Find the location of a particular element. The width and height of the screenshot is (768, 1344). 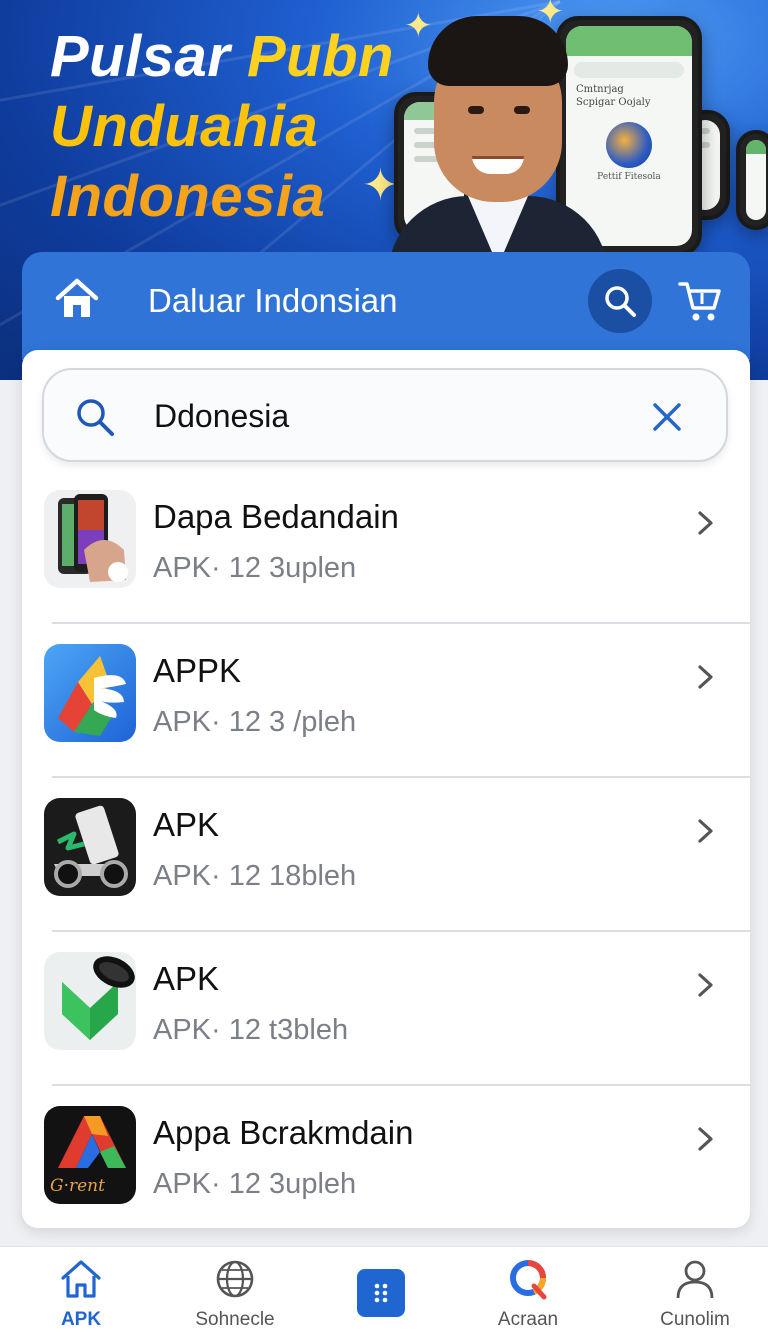

nav-label: APK is located at coordinates (81, 1319).